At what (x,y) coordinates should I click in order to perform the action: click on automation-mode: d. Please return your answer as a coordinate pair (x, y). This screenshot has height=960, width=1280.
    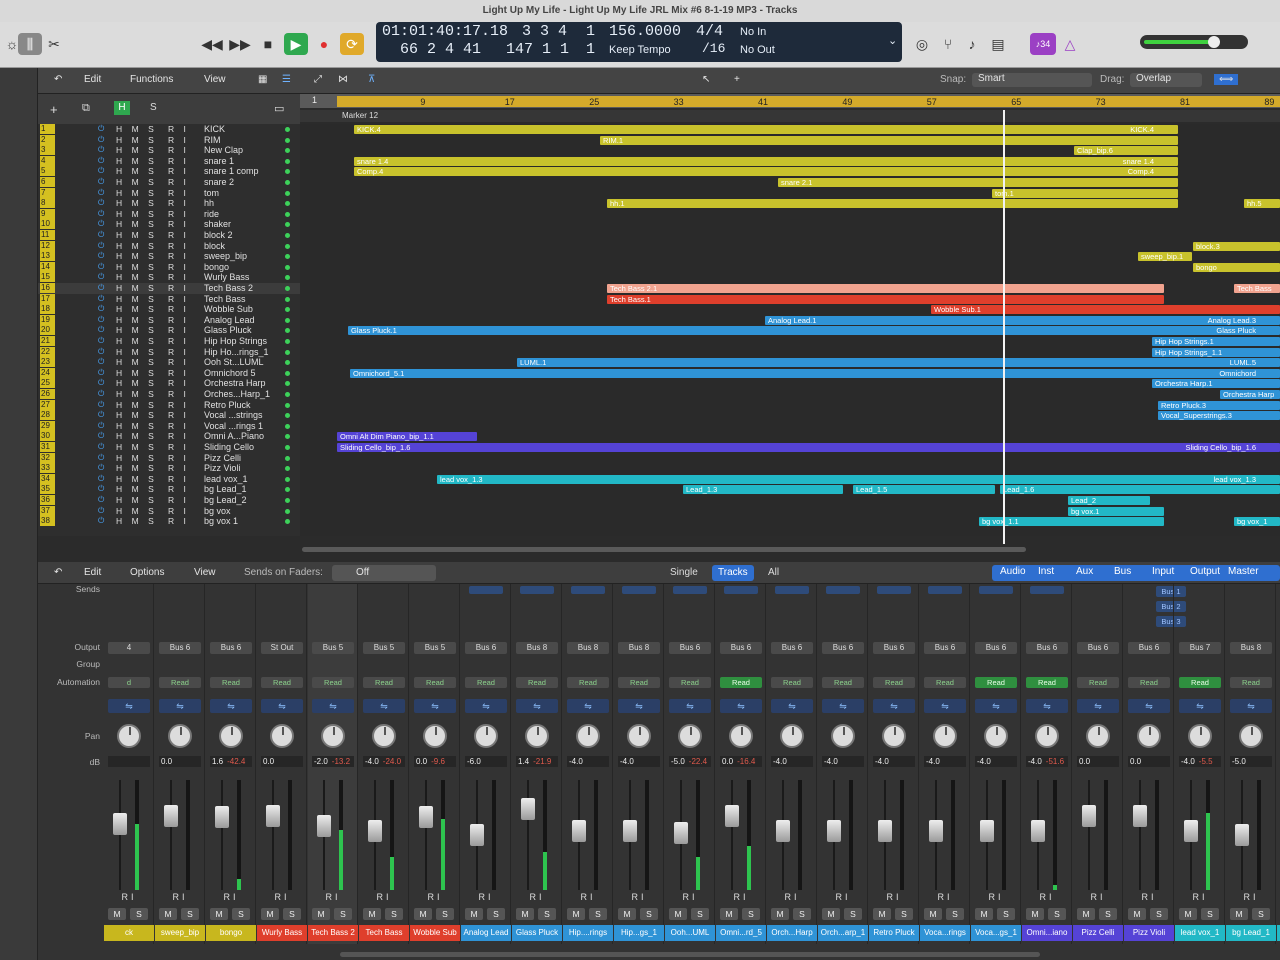
    Looking at the image, I should click on (129, 682).